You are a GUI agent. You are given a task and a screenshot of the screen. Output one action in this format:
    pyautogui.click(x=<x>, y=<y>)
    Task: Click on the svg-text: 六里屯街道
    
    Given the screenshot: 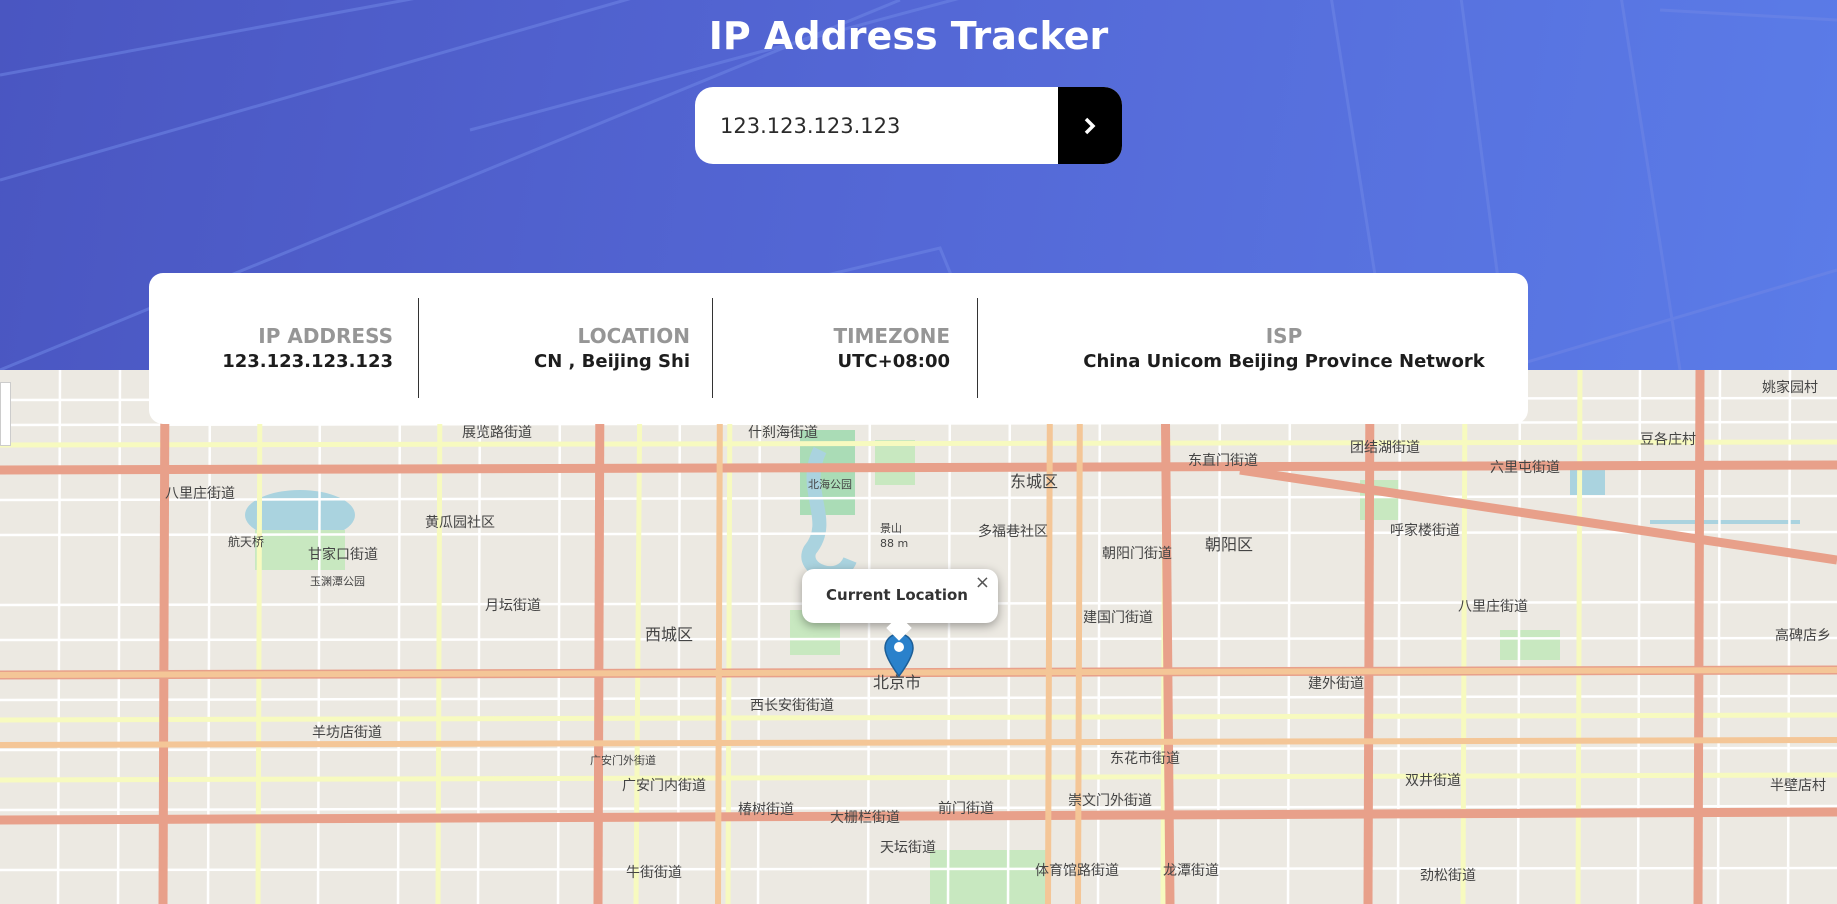 What is the action you would take?
    pyautogui.click(x=1525, y=468)
    